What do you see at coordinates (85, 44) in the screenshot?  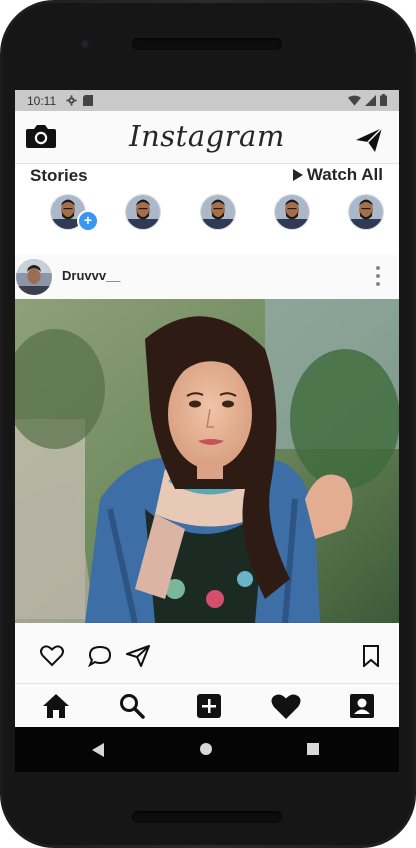 I see `front-camera` at bounding box center [85, 44].